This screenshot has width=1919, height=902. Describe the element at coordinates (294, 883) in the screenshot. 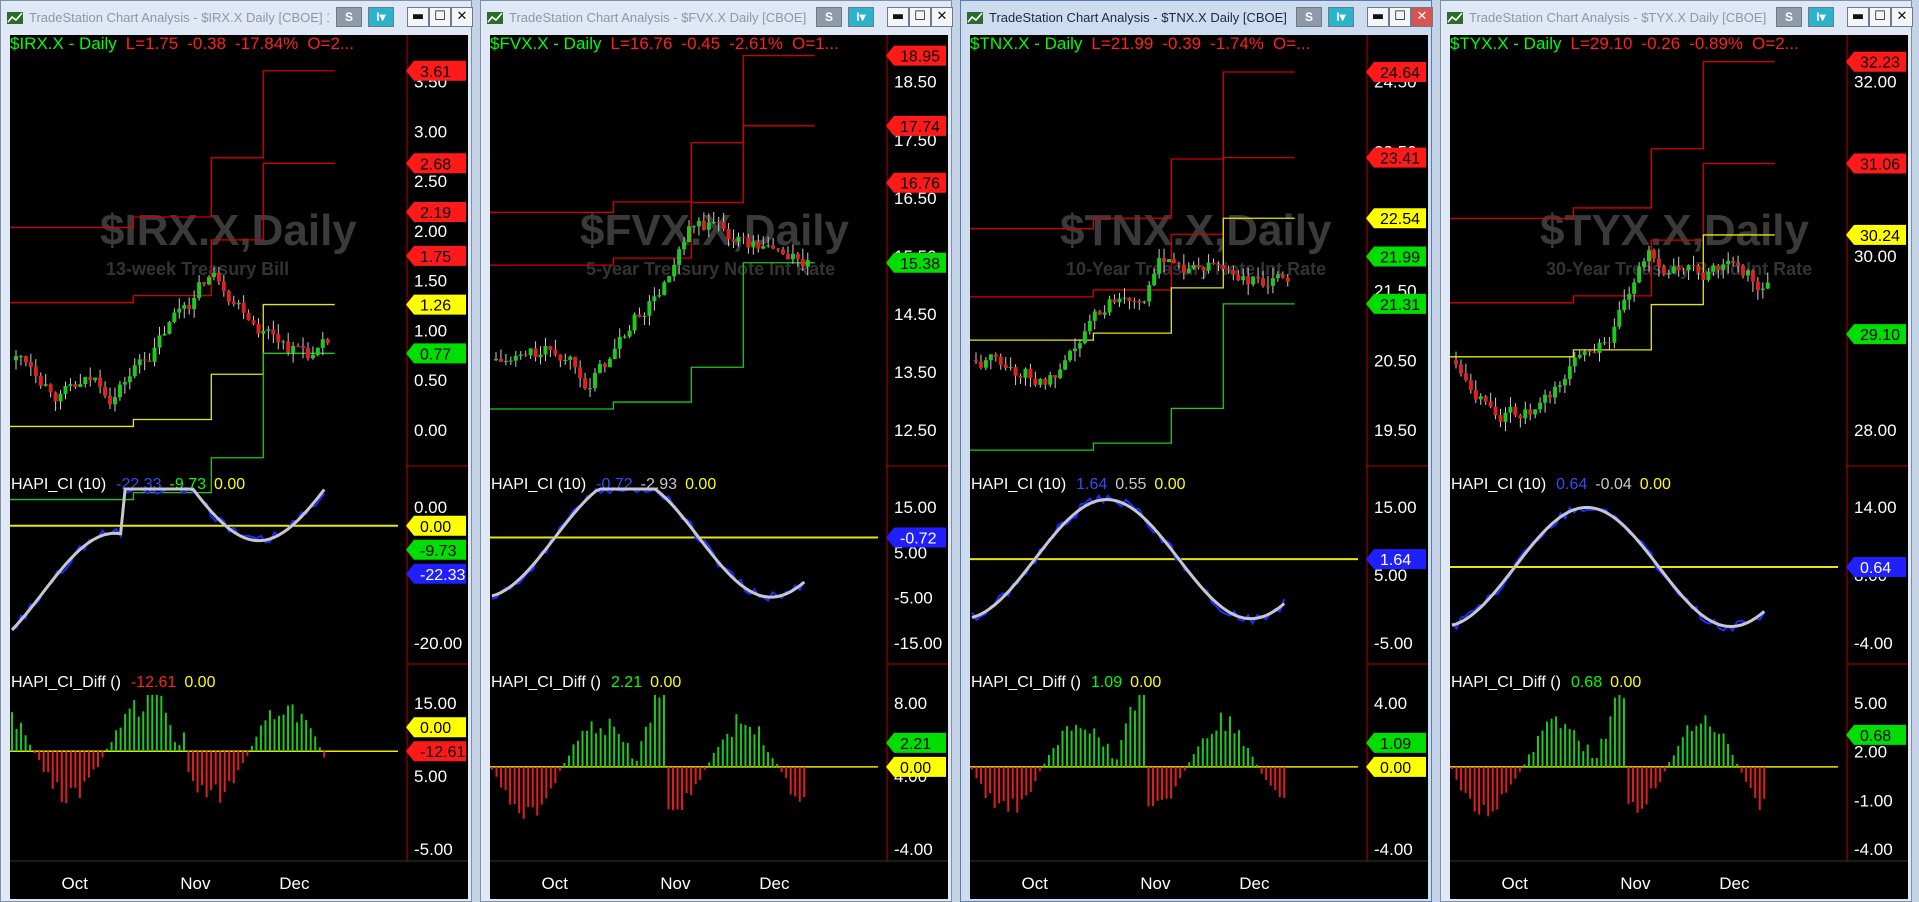

I see `month-label: Dec` at that location.